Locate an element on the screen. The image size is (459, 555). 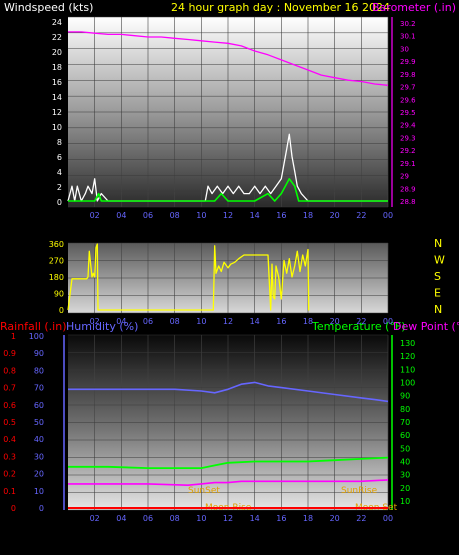
rainfall-tick: 0.8 is located at coordinates (9, 370).